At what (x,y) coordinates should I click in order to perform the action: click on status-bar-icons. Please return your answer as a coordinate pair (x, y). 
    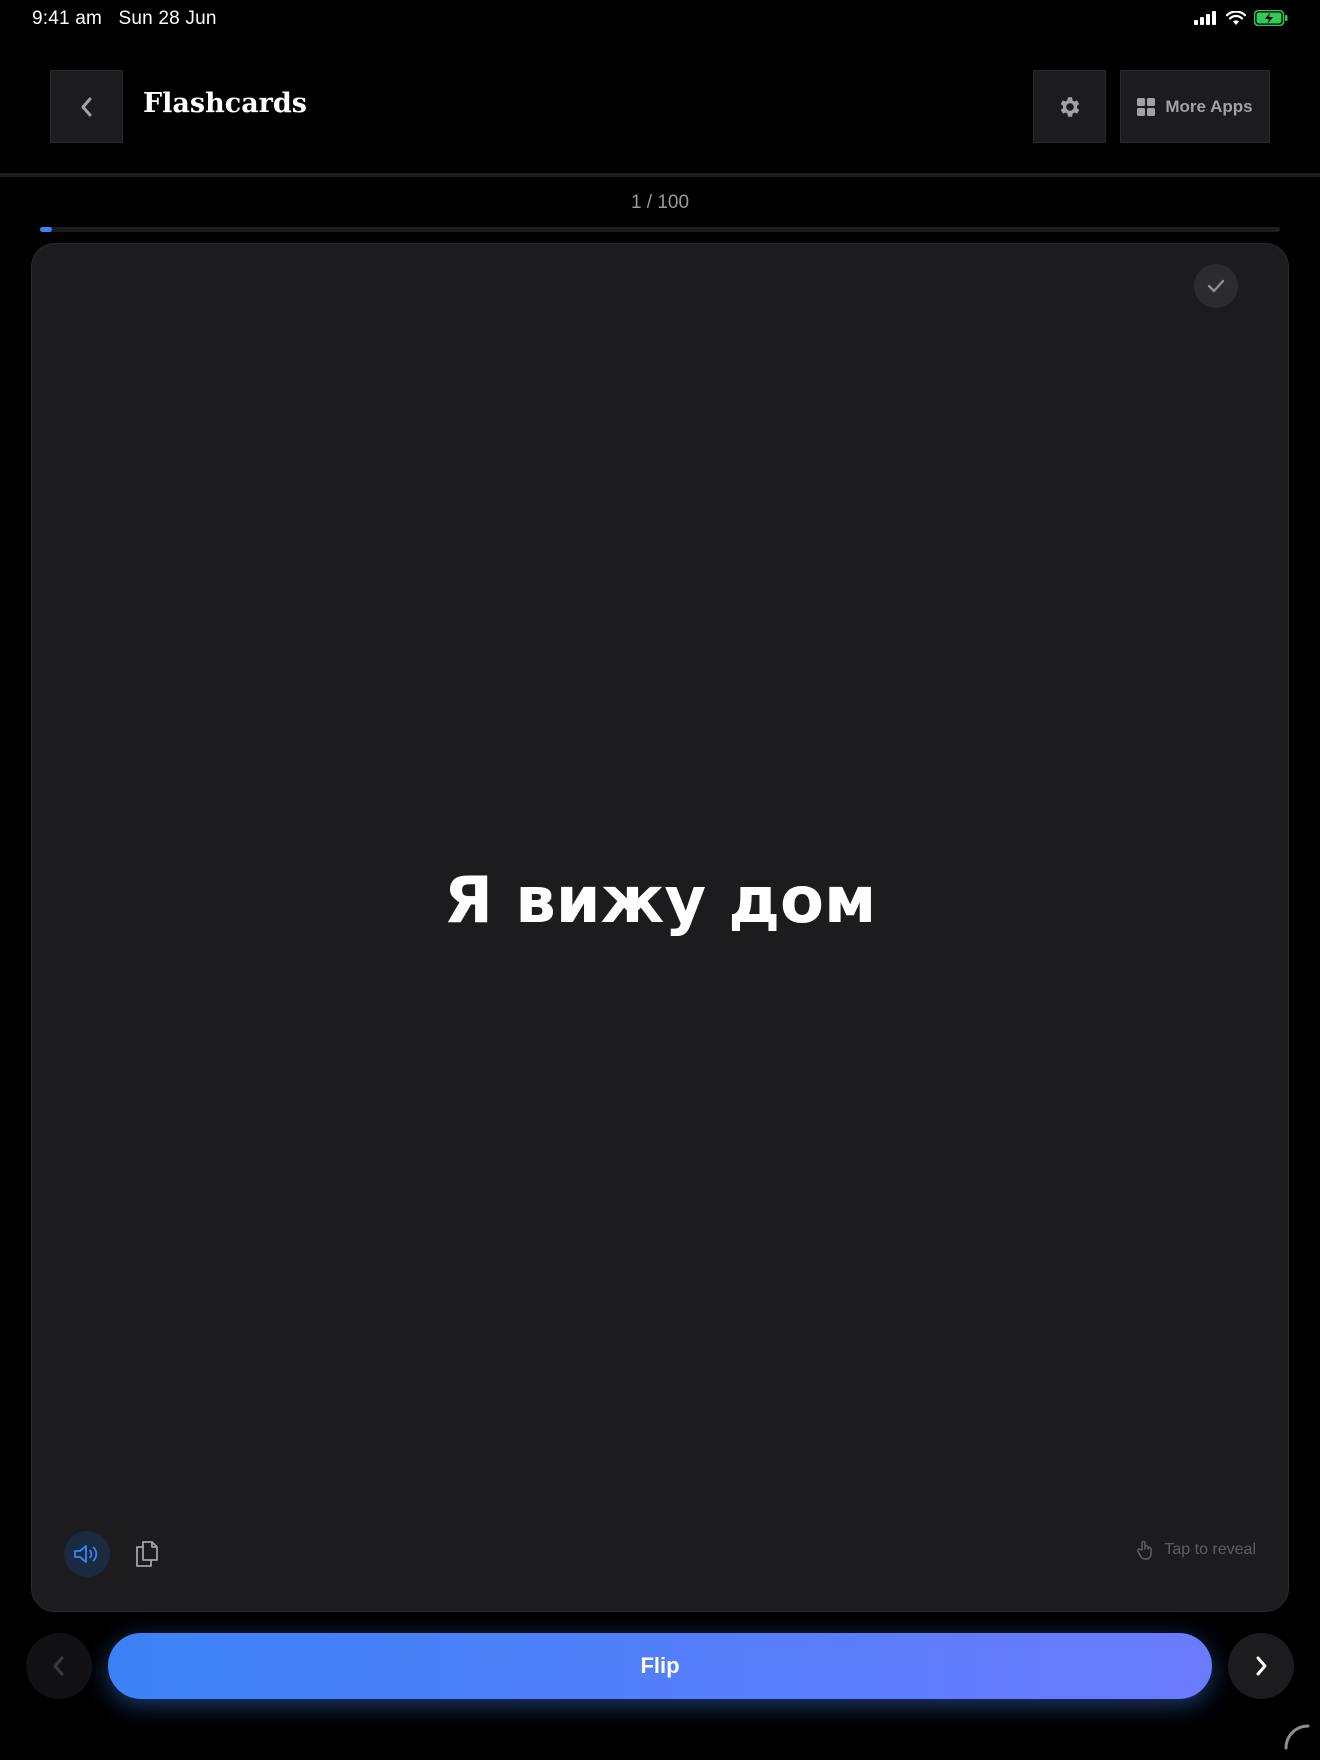
    Looking at the image, I should click on (1241, 18).